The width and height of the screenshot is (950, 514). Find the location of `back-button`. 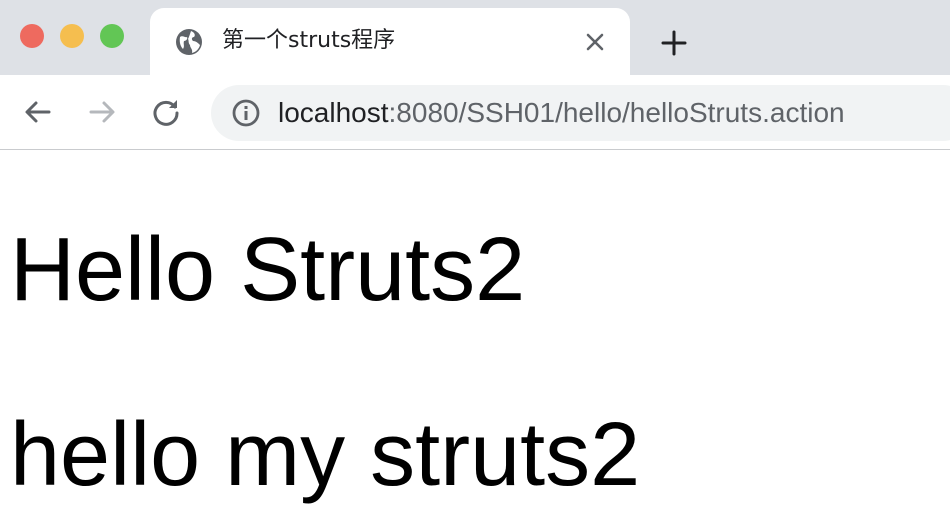

back-button is located at coordinates (38, 112).